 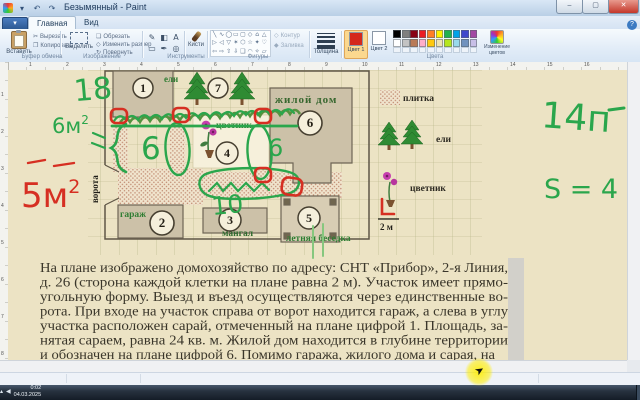 What do you see at coordinates (143, 88) in the screenshot?
I see `svg-text: 1` at bounding box center [143, 88].